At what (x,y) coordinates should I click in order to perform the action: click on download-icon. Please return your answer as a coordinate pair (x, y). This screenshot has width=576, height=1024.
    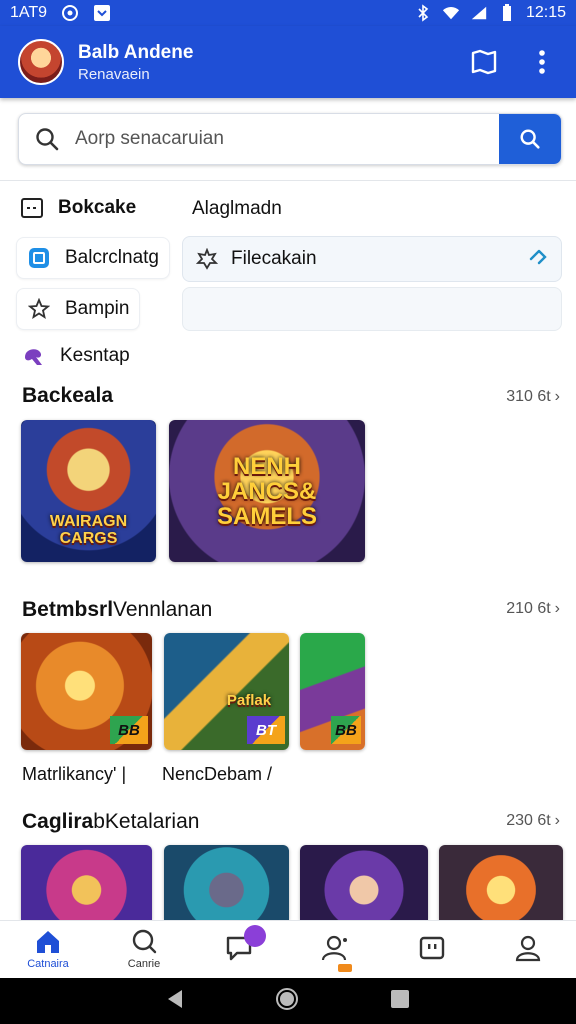
    Looking at the image, I should click on (102, 13).